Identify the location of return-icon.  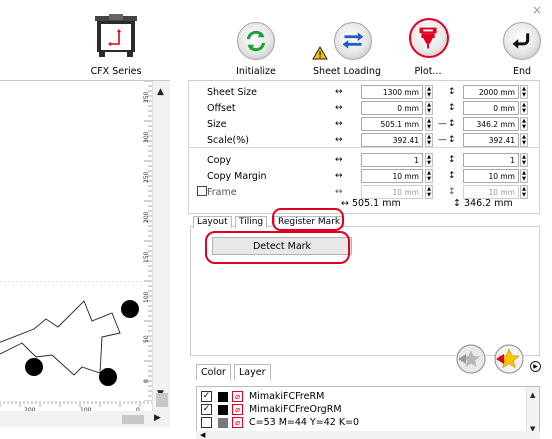
(521, 41).